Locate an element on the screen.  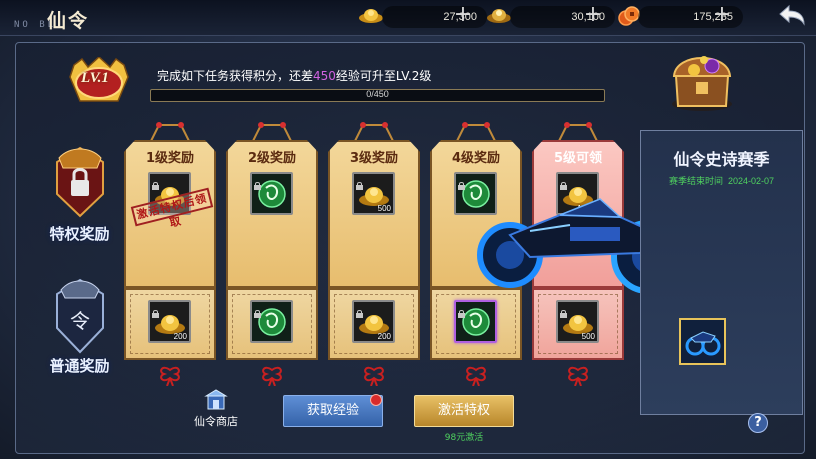
season-end-info: 赛季结束时间 2024-02-07 is located at coordinates (721, 180).